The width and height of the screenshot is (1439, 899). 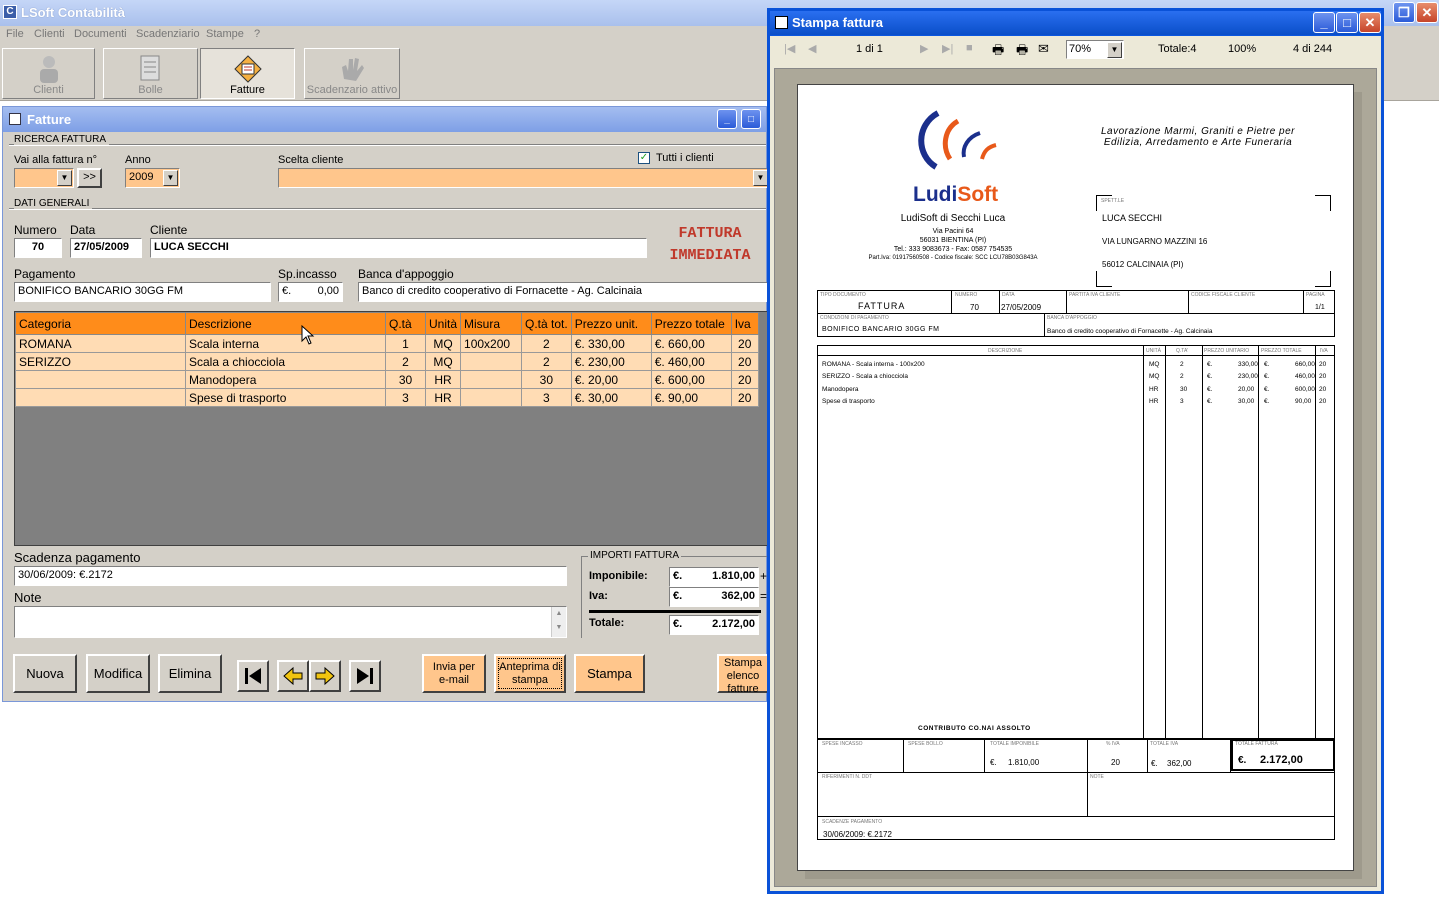 What do you see at coordinates (998, 52) in the screenshot?
I see `print-icon: 🖶` at bounding box center [998, 52].